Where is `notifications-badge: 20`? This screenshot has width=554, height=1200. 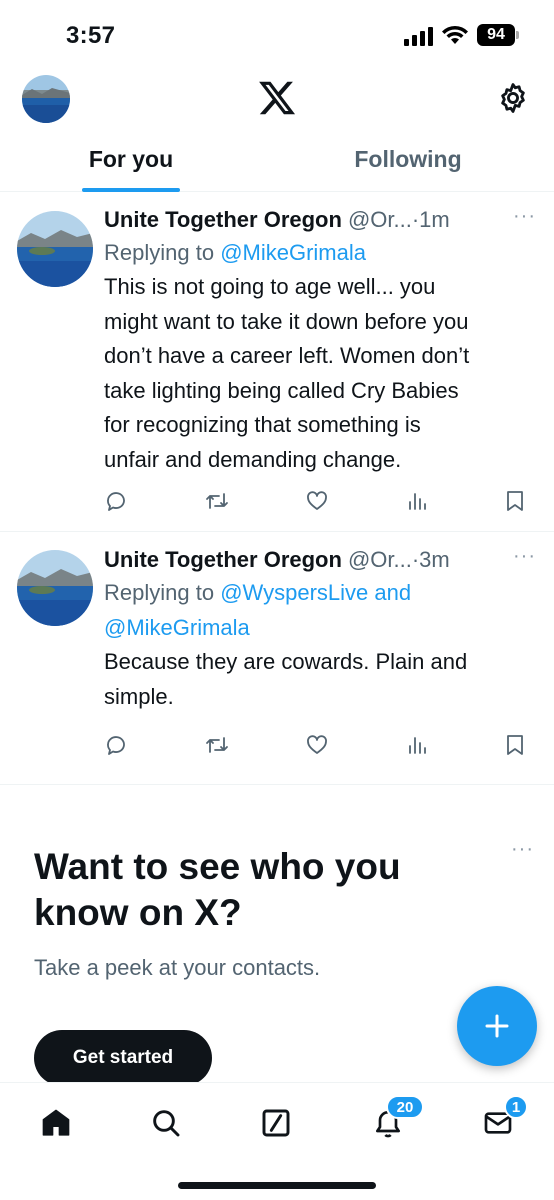
notifications-badge: 20 is located at coordinates (405, 1107).